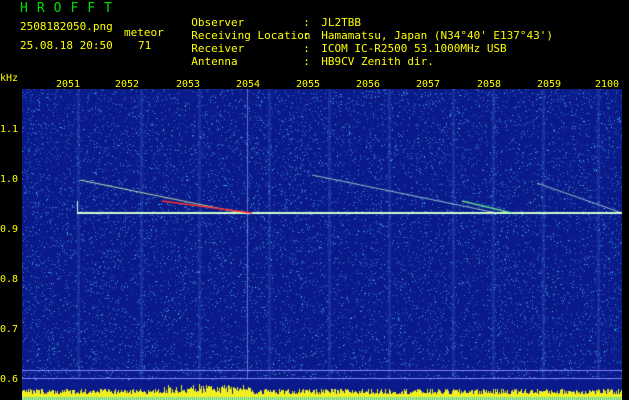  Describe the element at coordinates (9, 279) in the screenshot. I see `y-tick-label: 0.8` at that location.